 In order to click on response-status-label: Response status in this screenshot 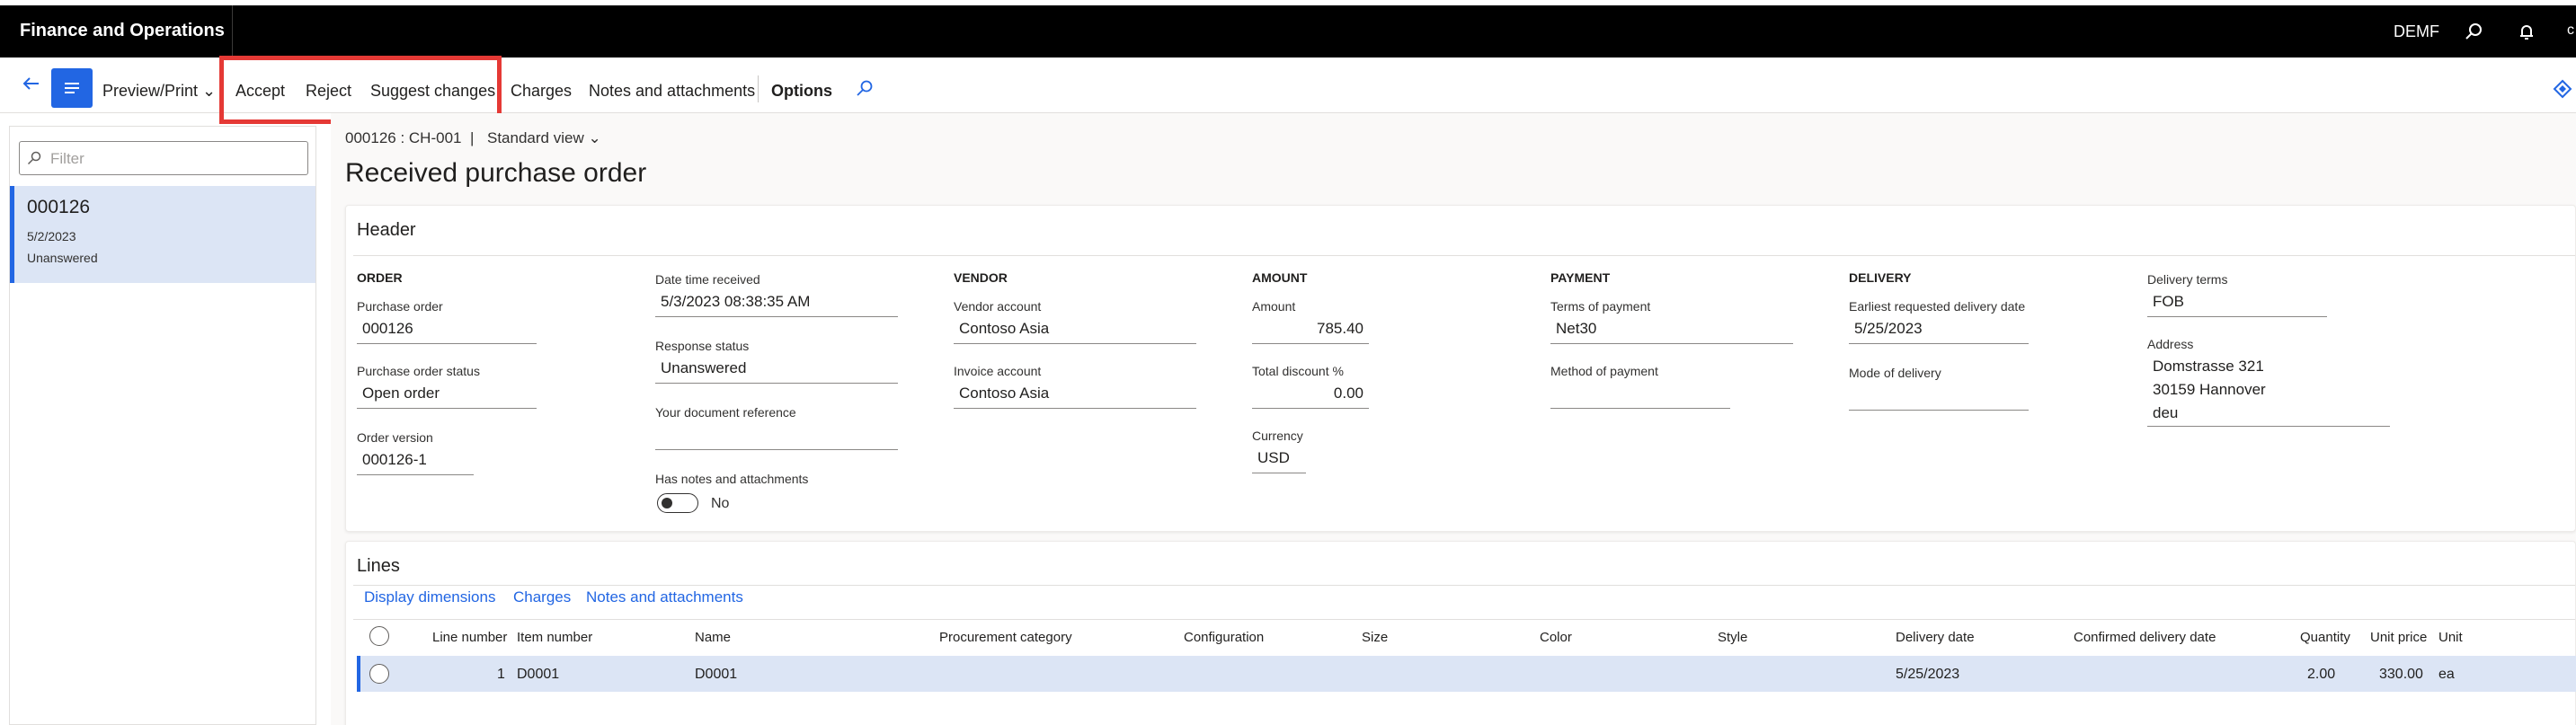, I will do `click(702, 346)`.